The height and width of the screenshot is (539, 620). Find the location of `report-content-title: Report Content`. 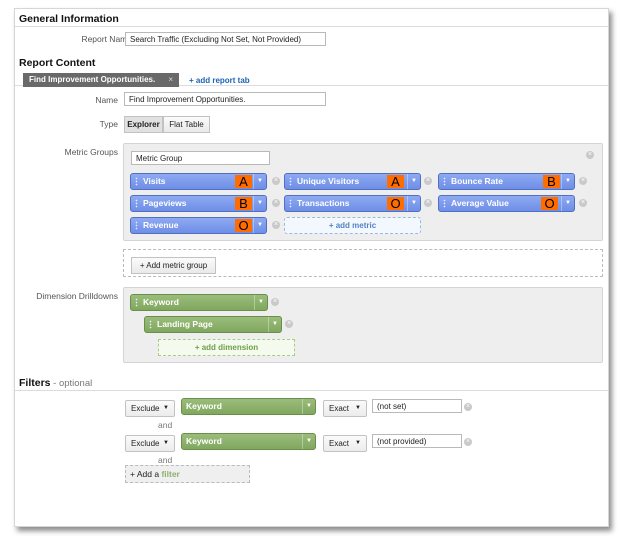

report-content-title: Report Content is located at coordinates (57, 63).